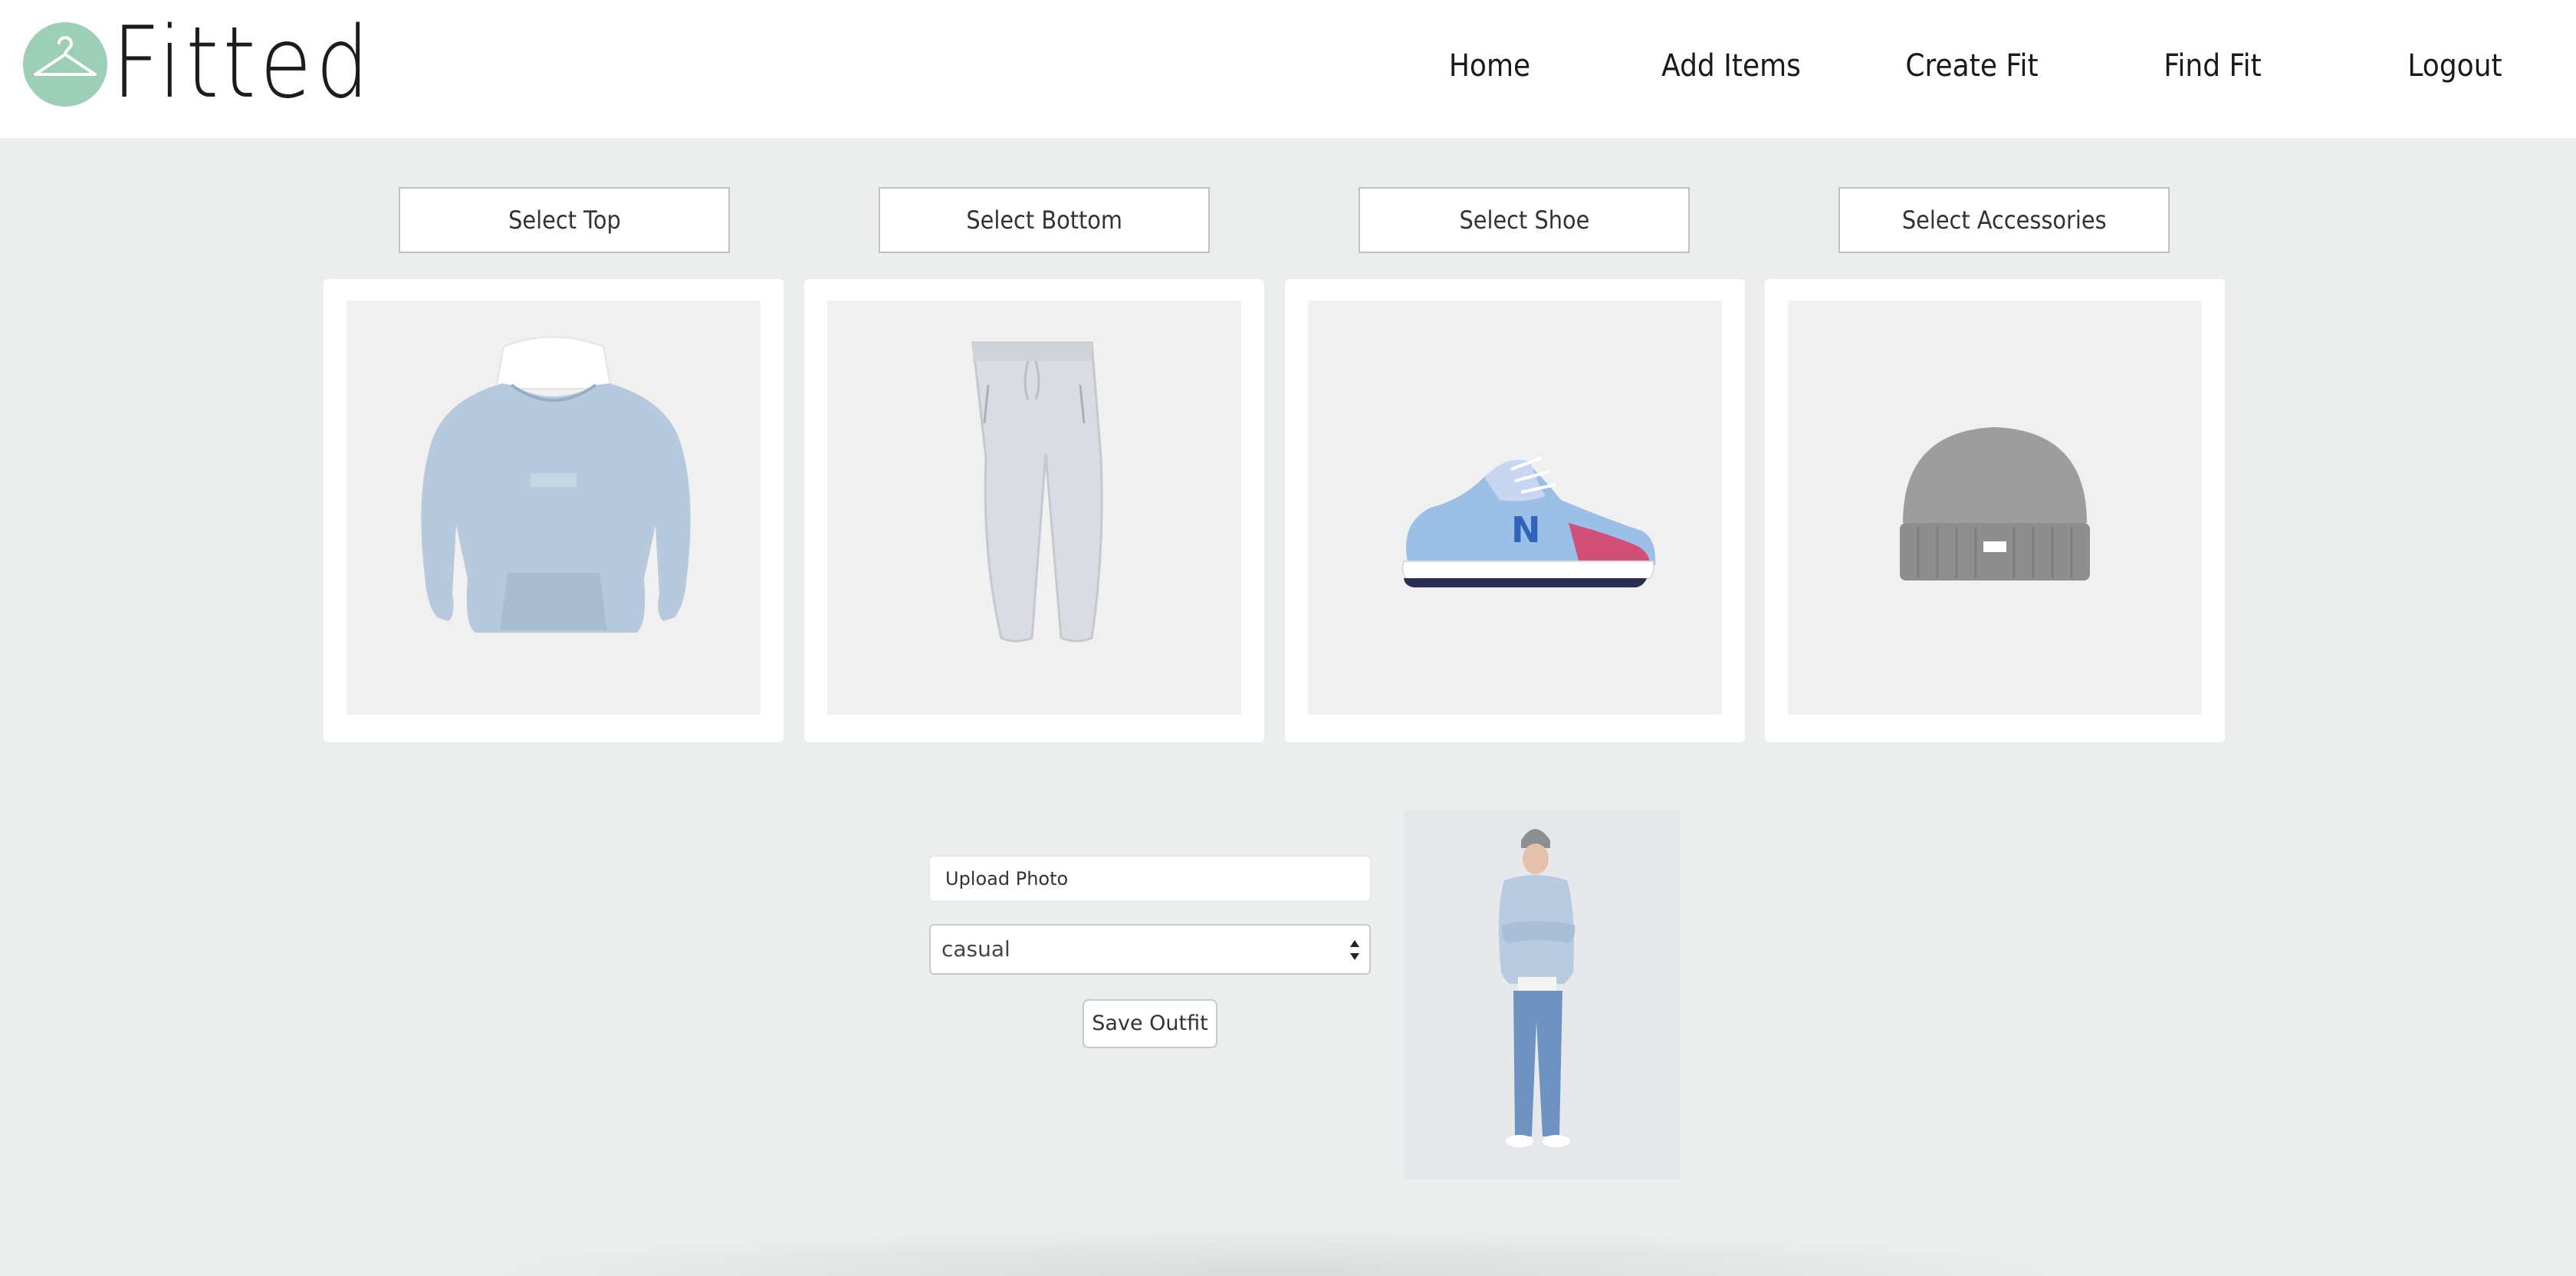 The width and height of the screenshot is (2576, 1276). Describe the element at coordinates (1150, 1023) in the screenshot. I see `save-outfit-button: Save Outfit` at that location.